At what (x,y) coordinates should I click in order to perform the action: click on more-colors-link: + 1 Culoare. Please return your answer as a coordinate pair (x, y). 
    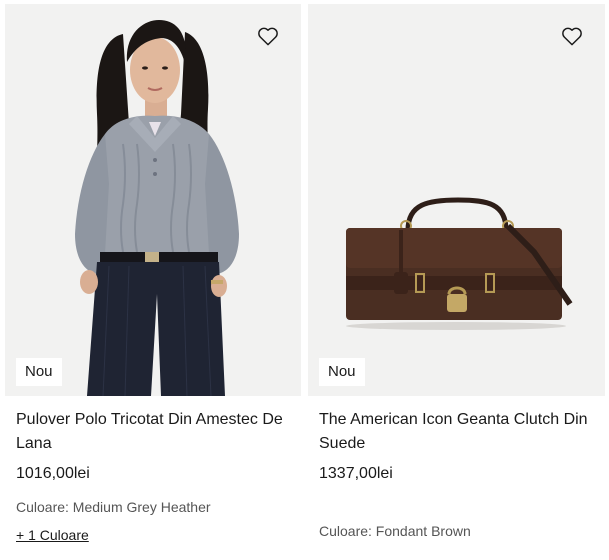
    Looking at the image, I should click on (52, 535).